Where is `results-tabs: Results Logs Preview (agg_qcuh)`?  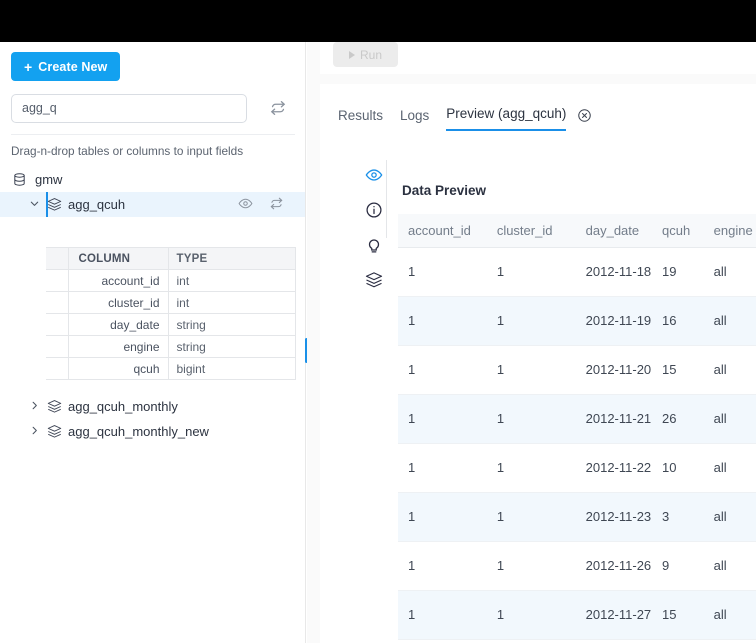
results-tabs: Results Logs Preview (agg_qcuh) is located at coordinates (465, 118).